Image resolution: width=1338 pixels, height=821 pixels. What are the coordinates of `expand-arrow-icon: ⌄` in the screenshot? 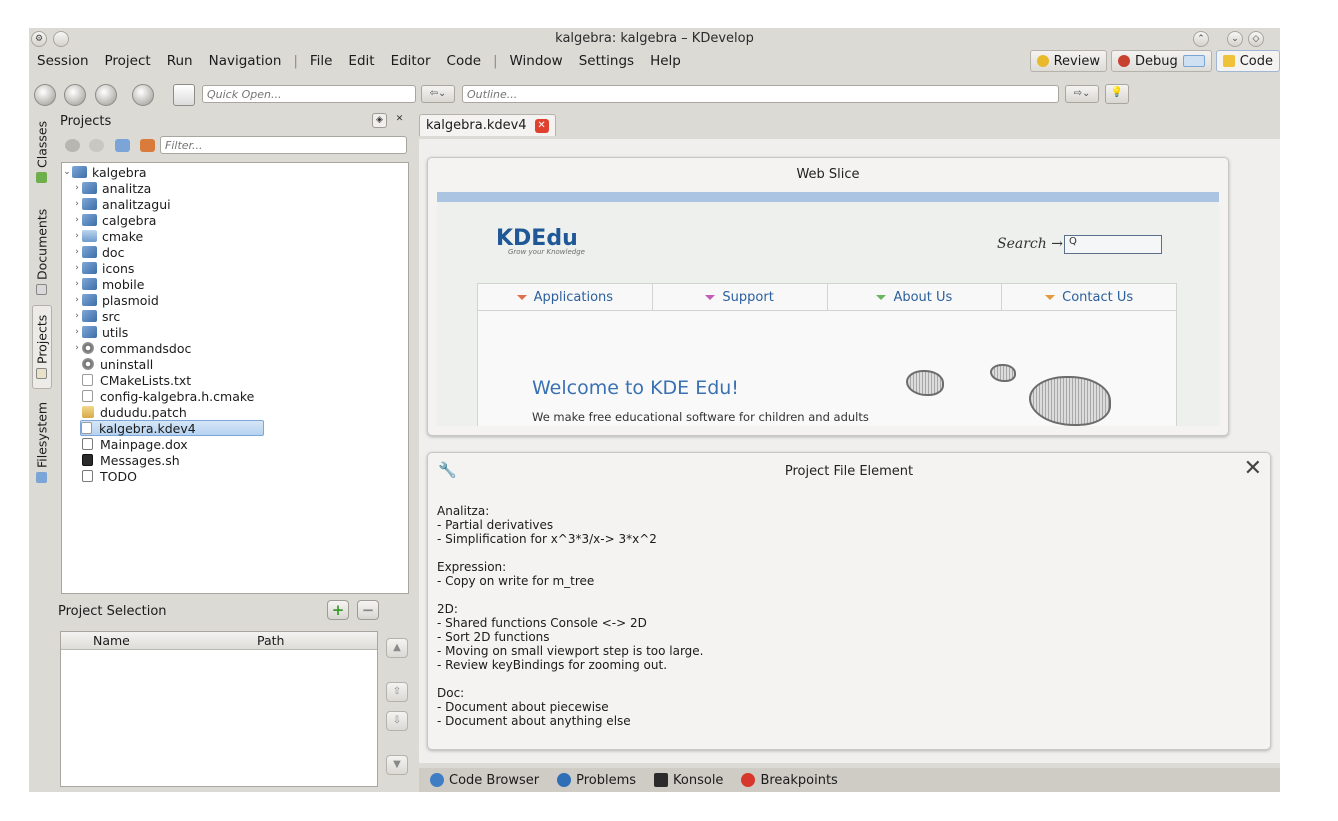 It's located at (67, 172).